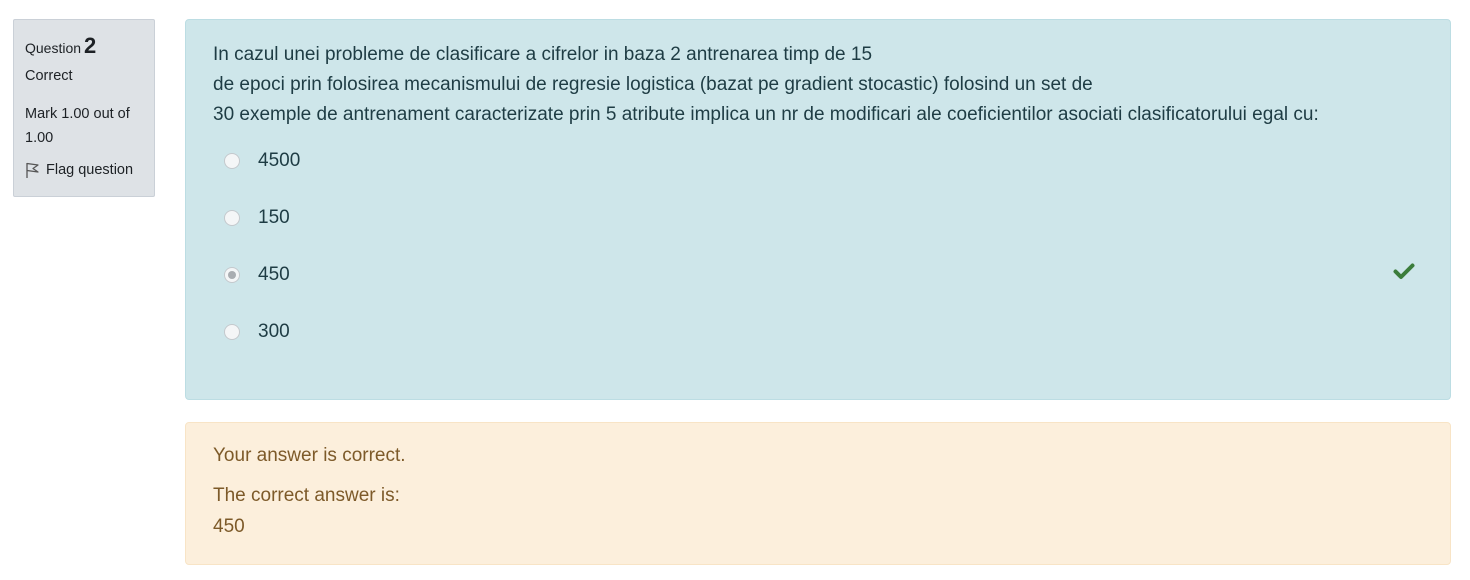 Image resolution: width=1470 pixels, height=580 pixels. Describe the element at coordinates (232, 275) in the screenshot. I see `answer-radio-selected` at that location.